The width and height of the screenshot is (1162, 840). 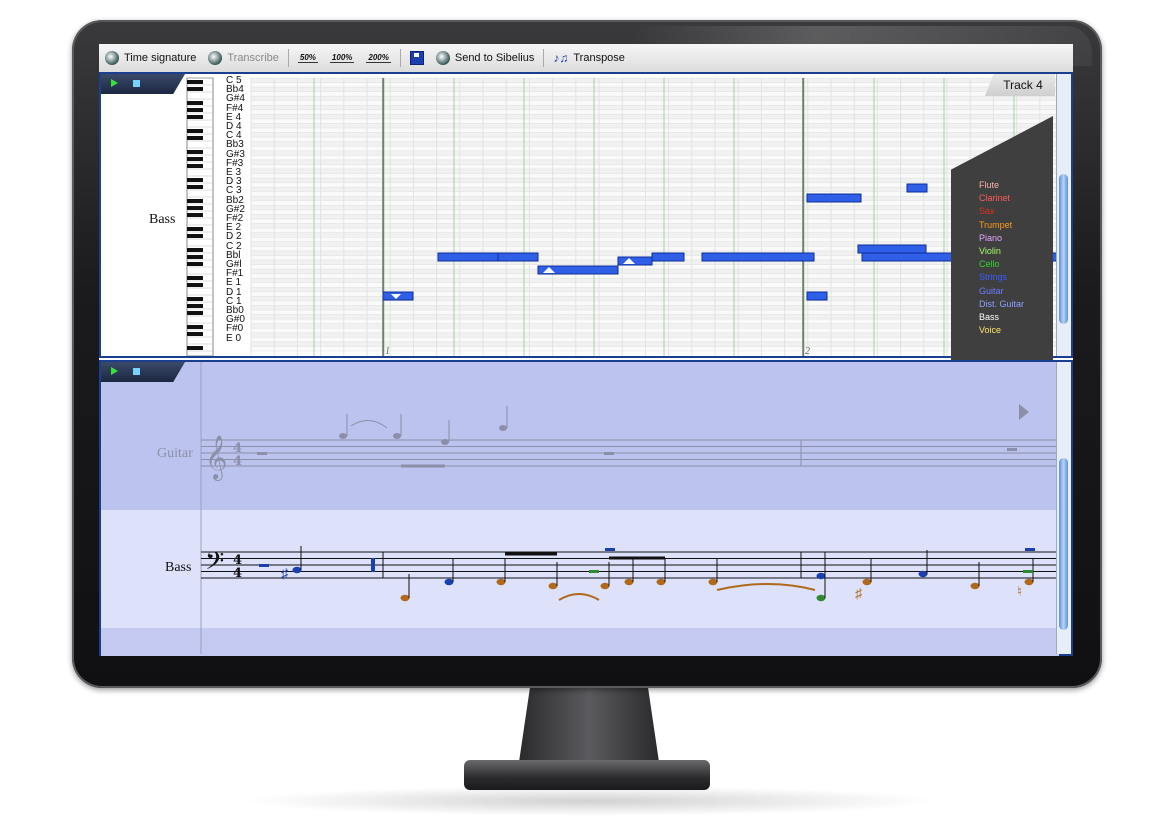 I want to click on instrument-list-item: Voice, so click(x=990, y=330).